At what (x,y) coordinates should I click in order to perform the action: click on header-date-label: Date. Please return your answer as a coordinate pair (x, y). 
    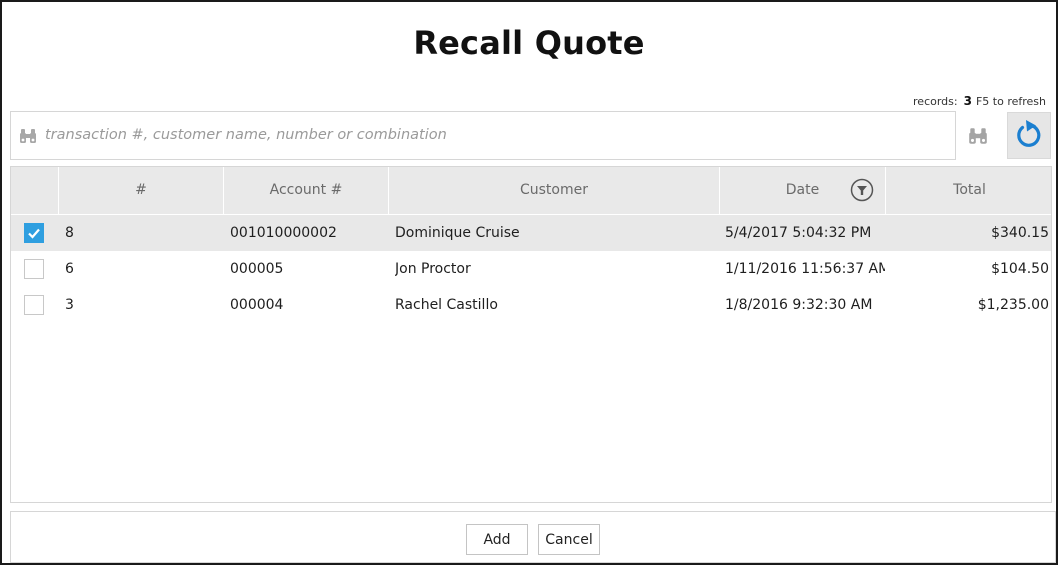
    Looking at the image, I should click on (802, 190).